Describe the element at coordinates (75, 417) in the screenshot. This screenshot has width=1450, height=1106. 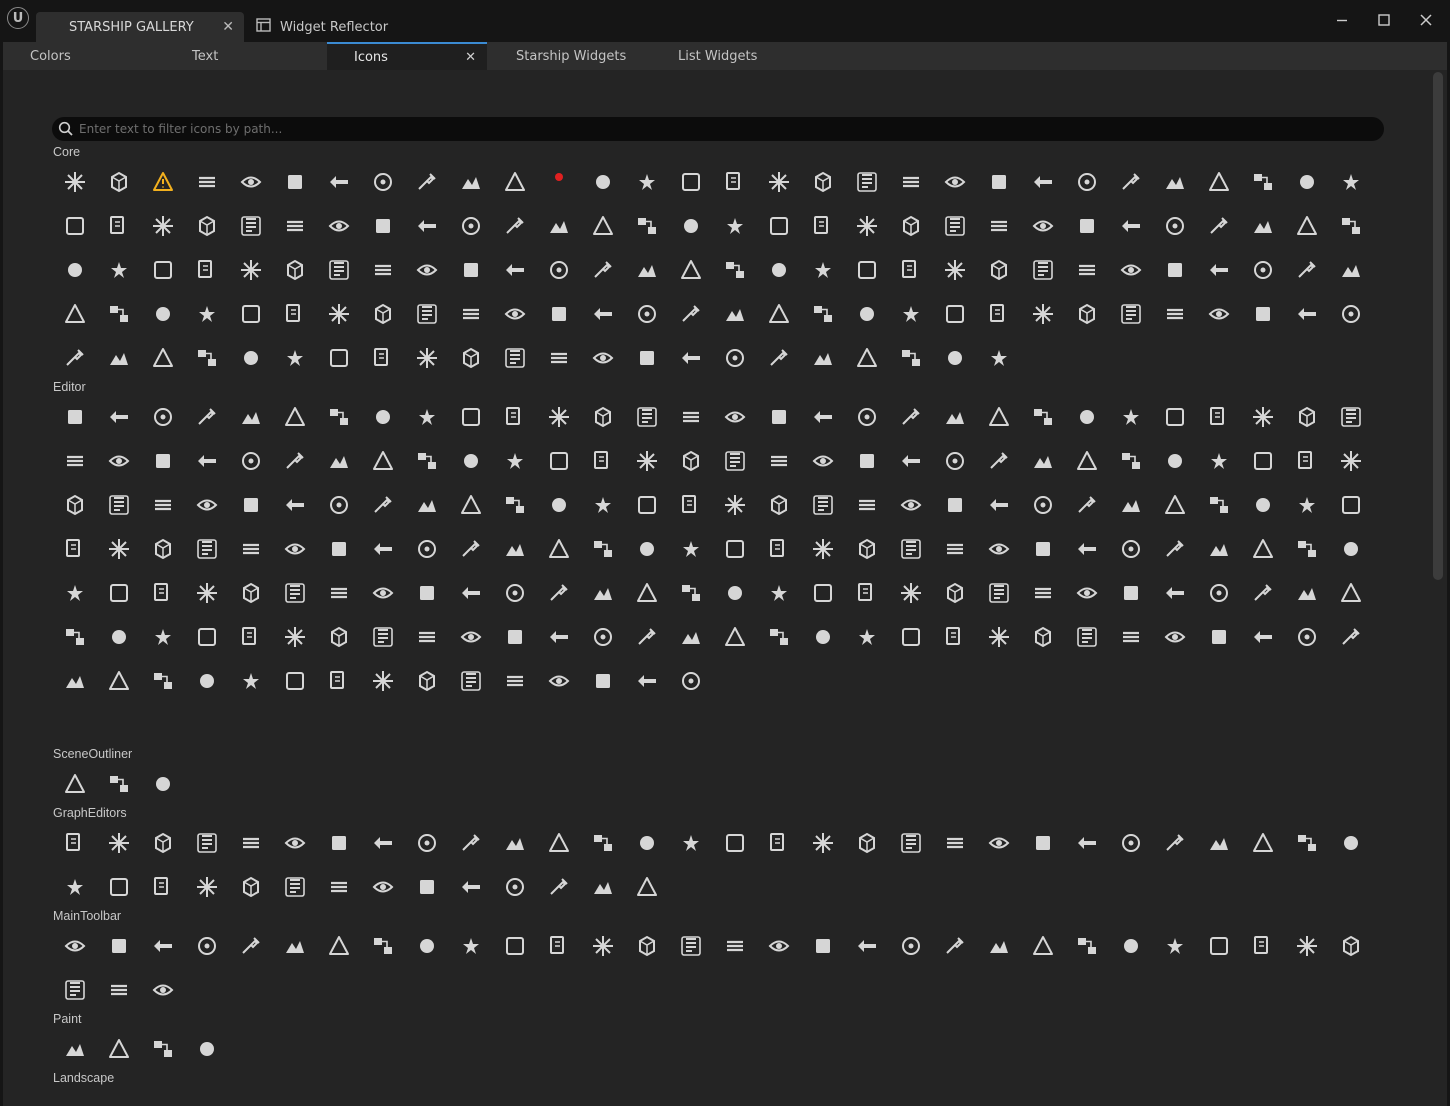
I see `add-actor-icon` at that location.